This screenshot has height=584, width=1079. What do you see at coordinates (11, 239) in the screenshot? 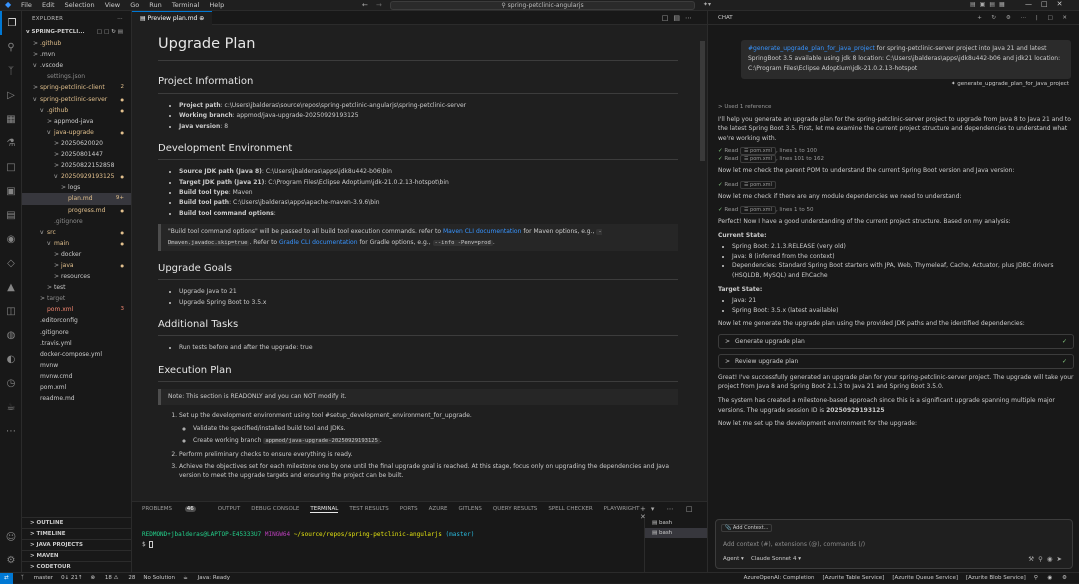
I see `copilot-chat-icon: ◉` at bounding box center [11, 239].